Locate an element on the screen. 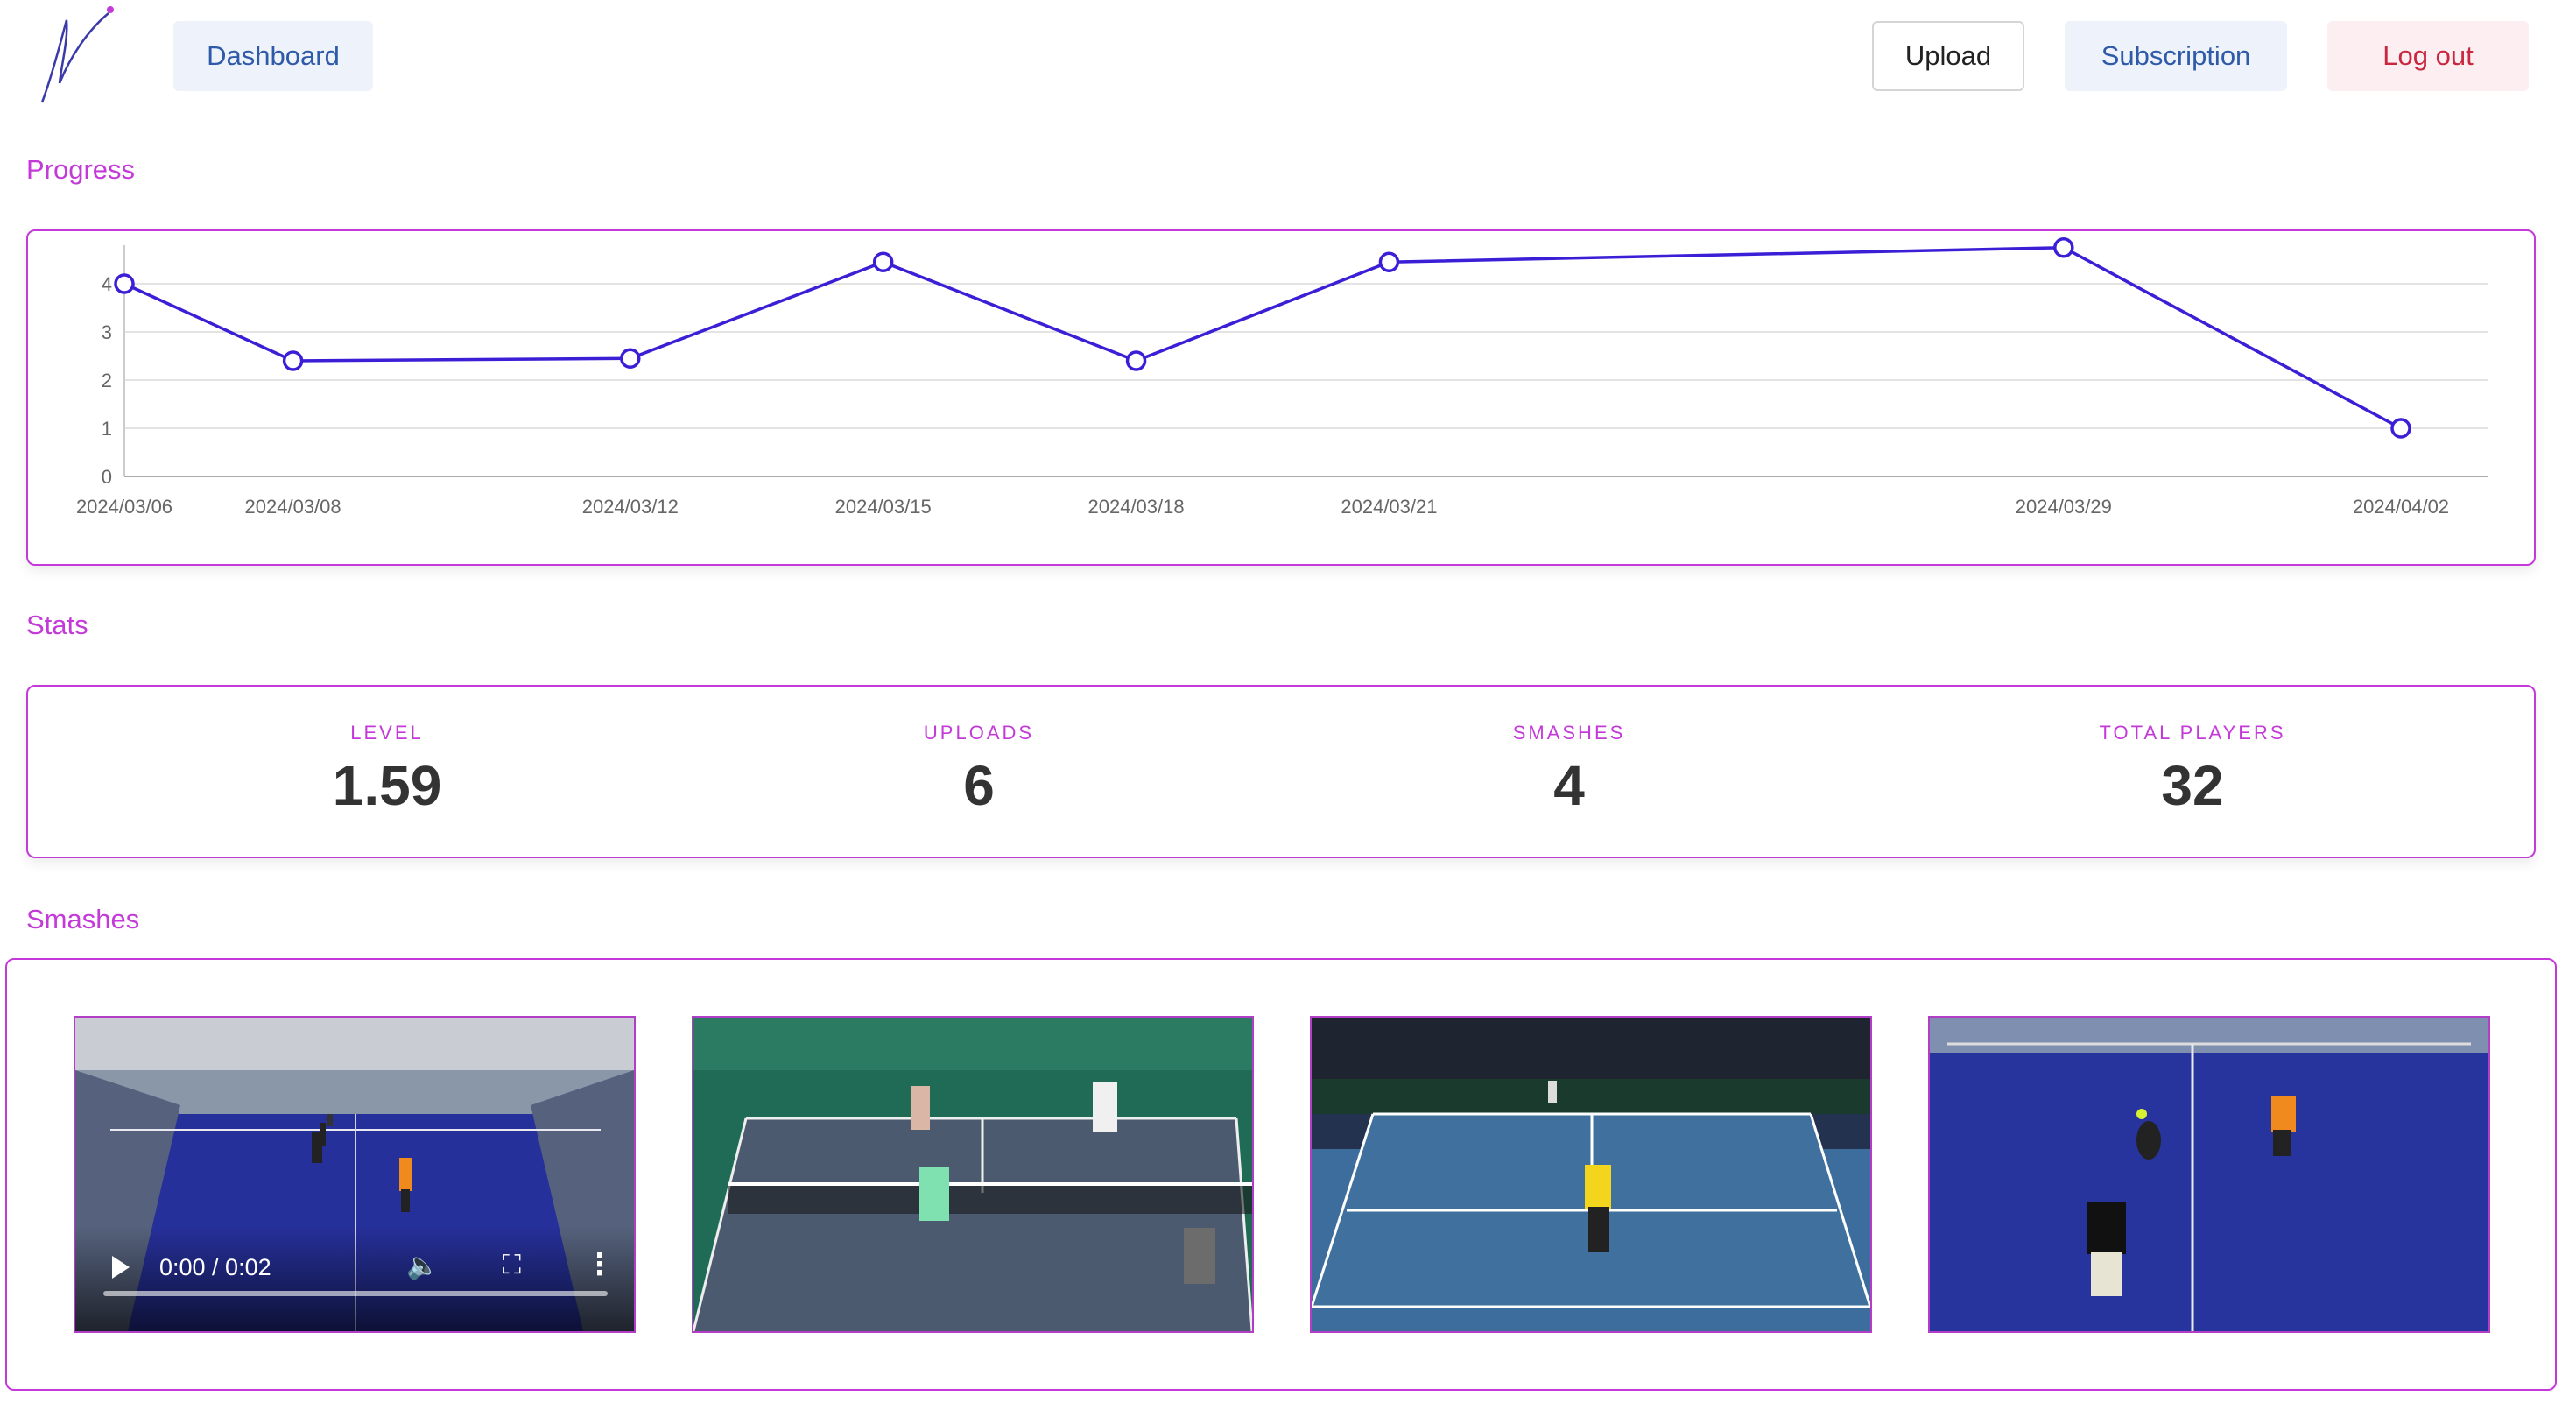 The width and height of the screenshot is (2576, 1403). video-frame-tennis is located at coordinates (1591, 1174).